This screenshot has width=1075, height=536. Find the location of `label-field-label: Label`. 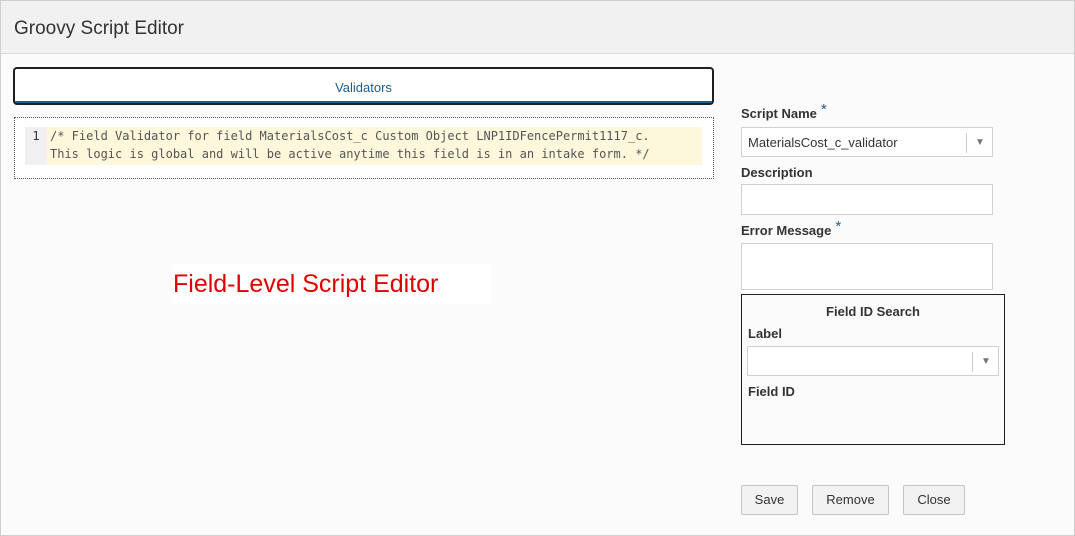

label-field-label: Label is located at coordinates (765, 333).